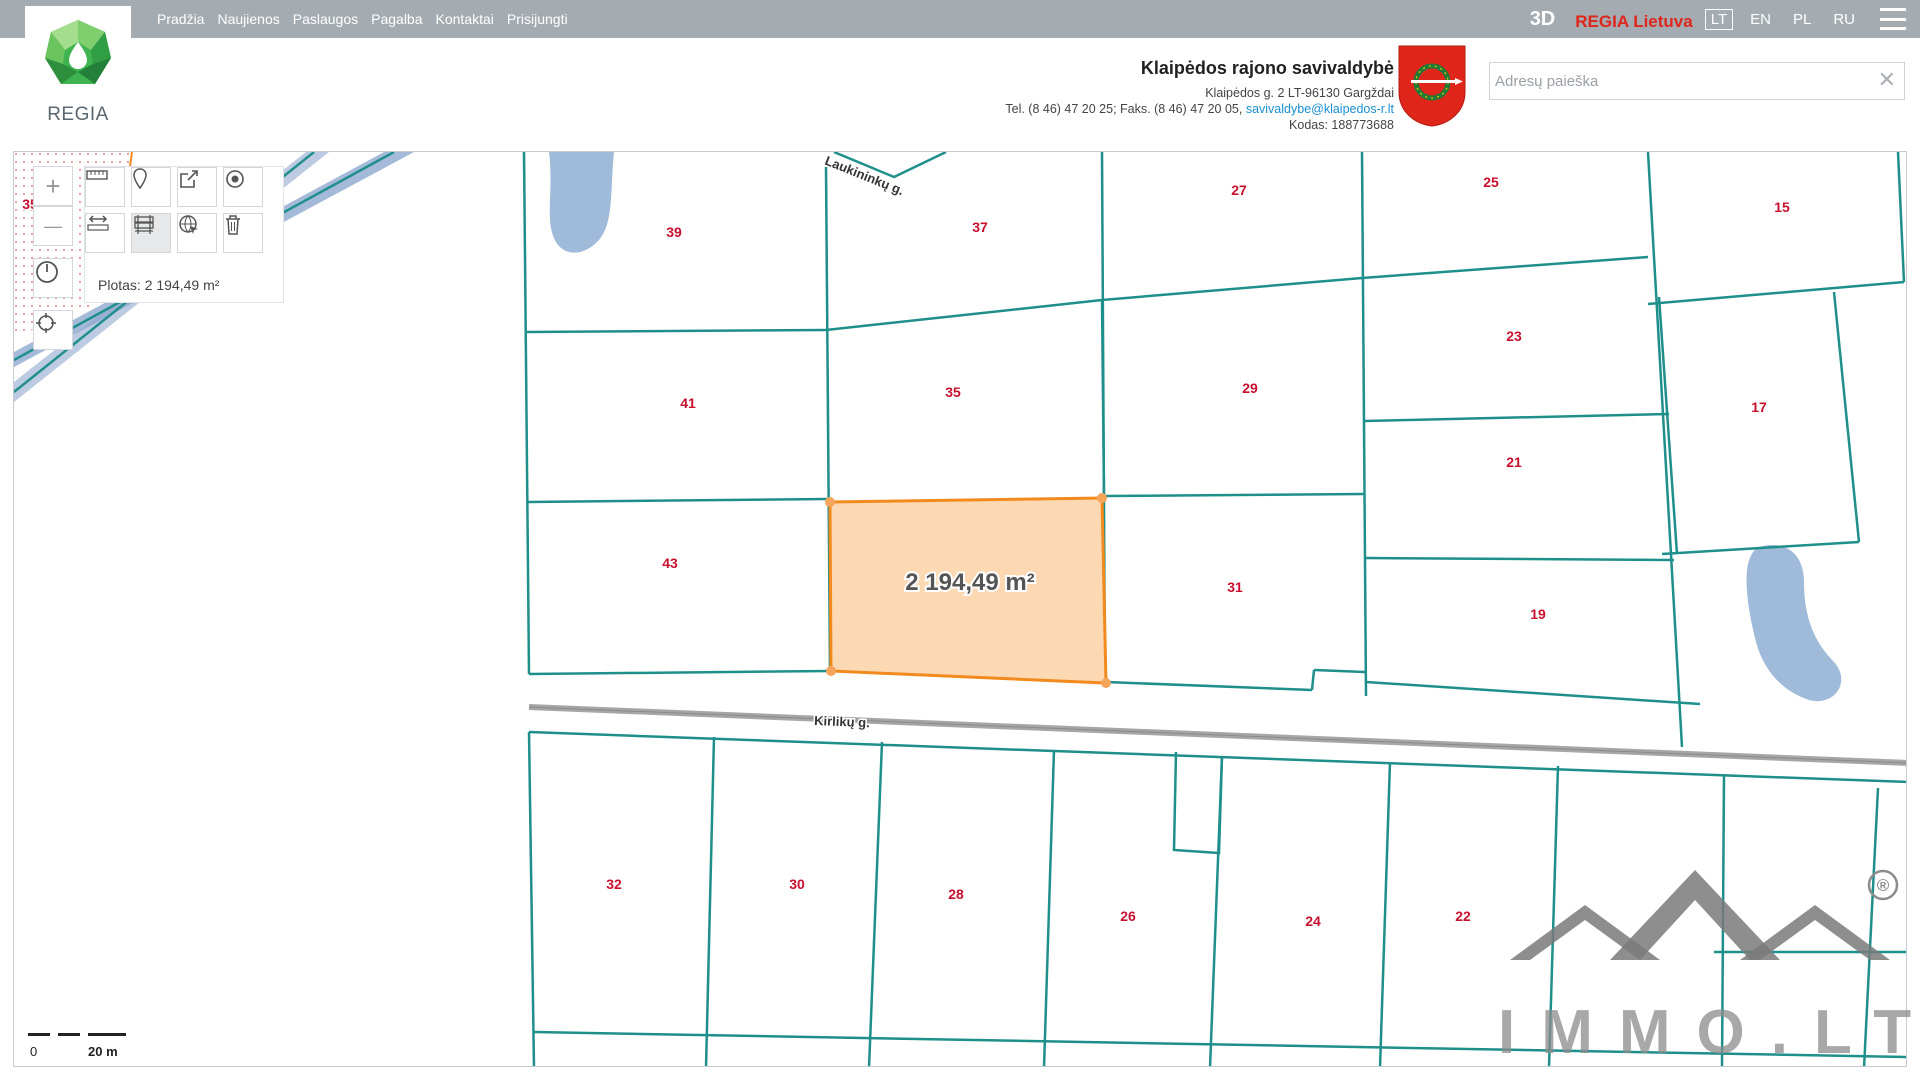 The height and width of the screenshot is (1080, 1920). I want to click on measure-distance-tool, so click(105, 233).